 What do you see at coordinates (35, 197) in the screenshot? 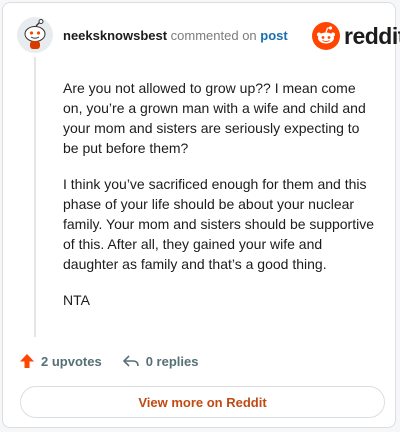
I see `thread-line` at bounding box center [35, 197].